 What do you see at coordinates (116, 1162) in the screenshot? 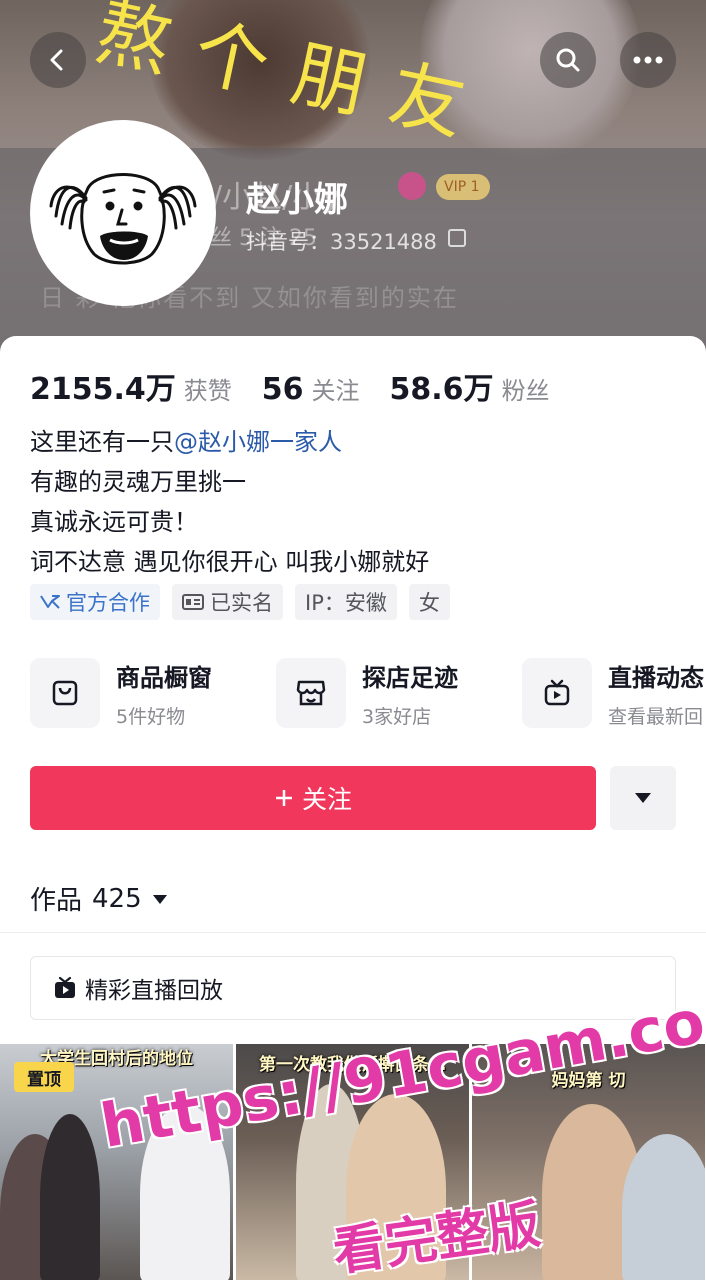
I see `video-thumbnail: 大学生回村后的地位 置顶` at bounding box center [116, 1162].